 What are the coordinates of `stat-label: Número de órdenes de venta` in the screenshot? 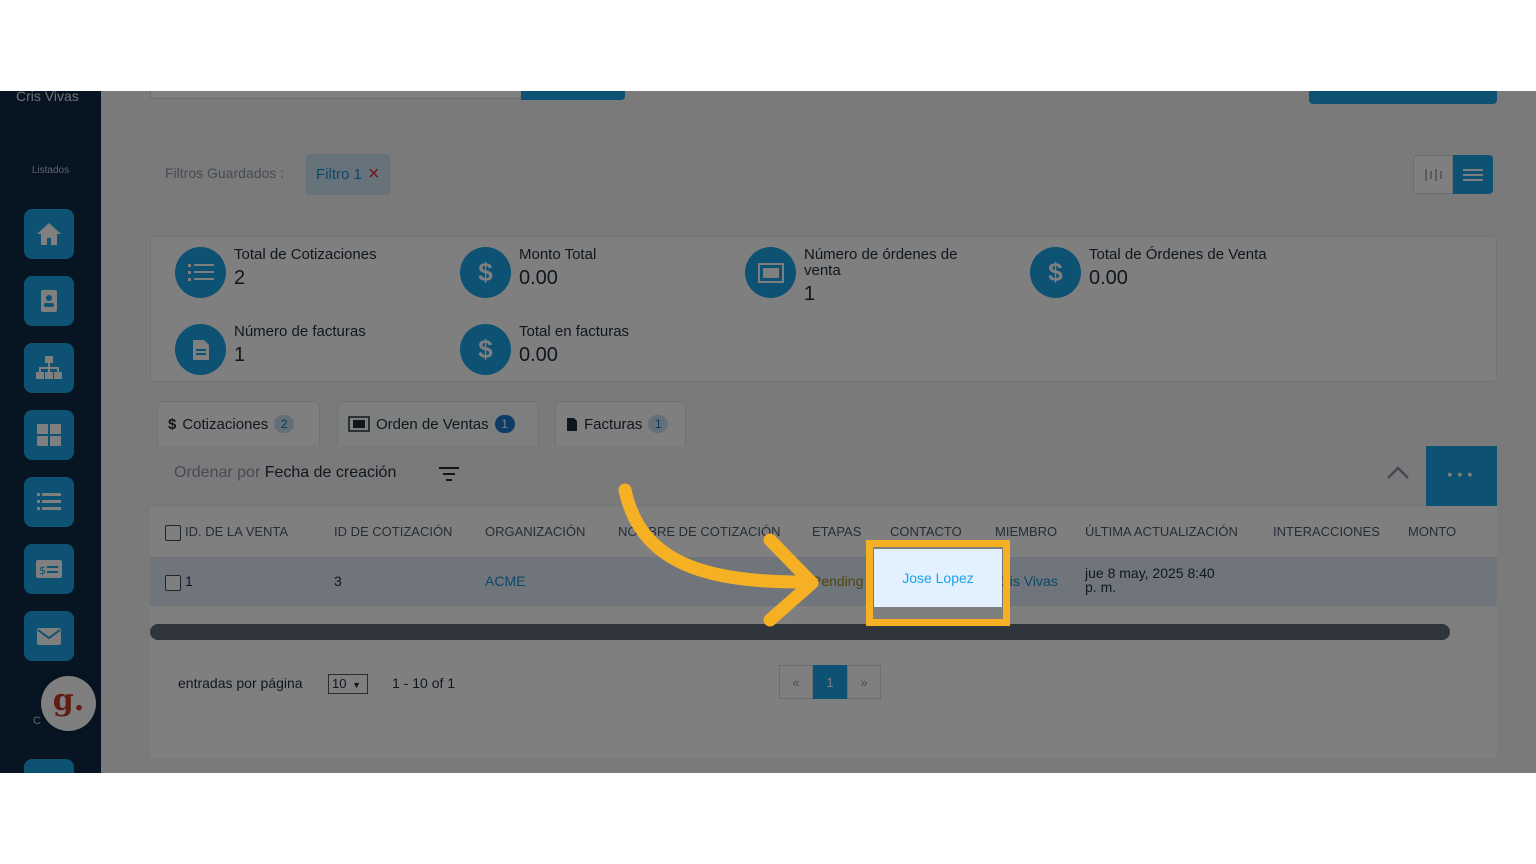 It's located at (881, 262).